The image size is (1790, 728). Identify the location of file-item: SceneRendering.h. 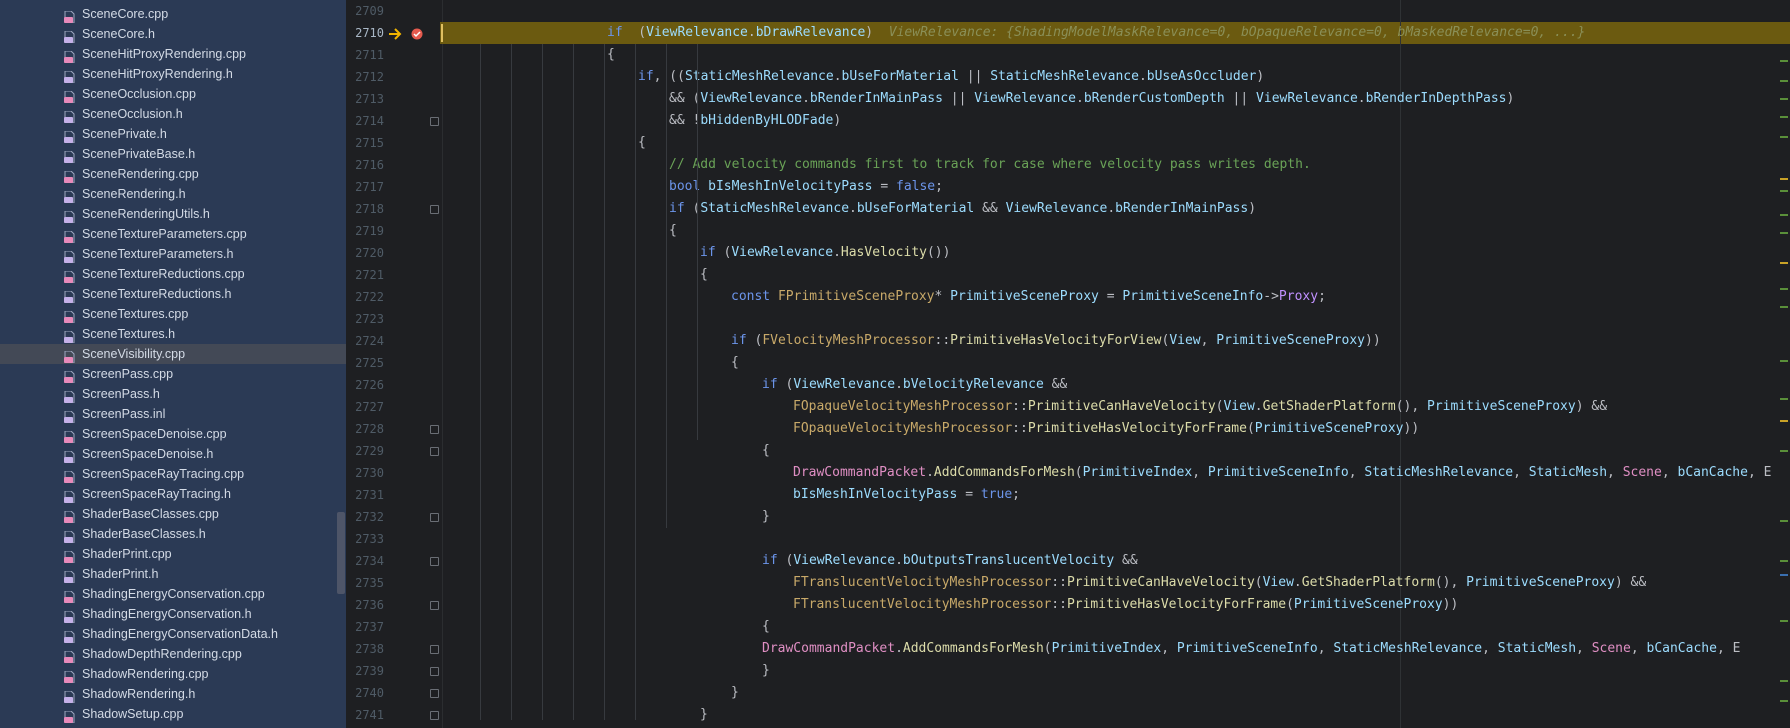
(173, 194).